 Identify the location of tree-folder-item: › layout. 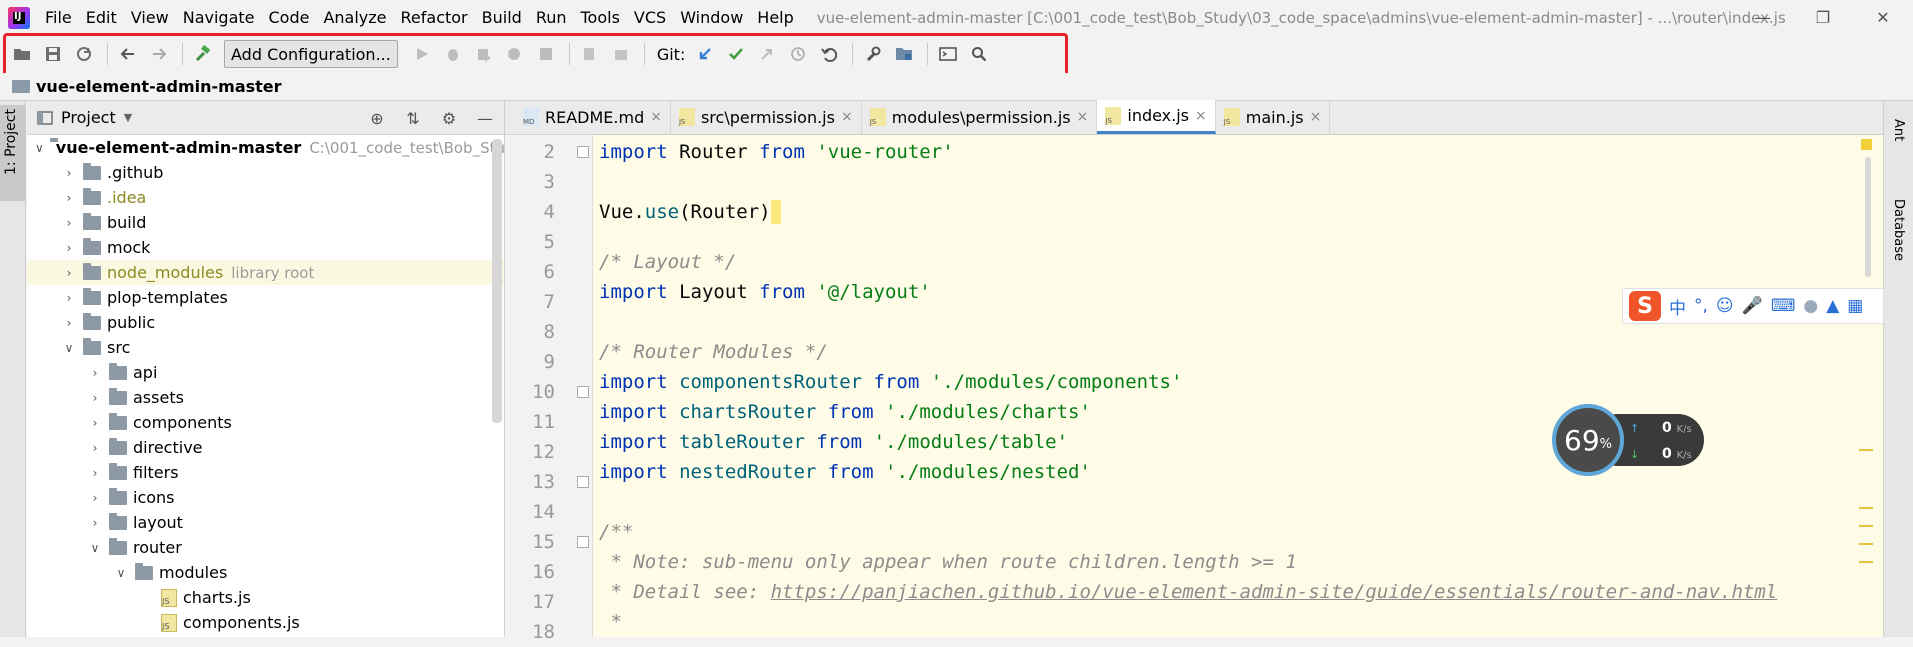
(265, 522).